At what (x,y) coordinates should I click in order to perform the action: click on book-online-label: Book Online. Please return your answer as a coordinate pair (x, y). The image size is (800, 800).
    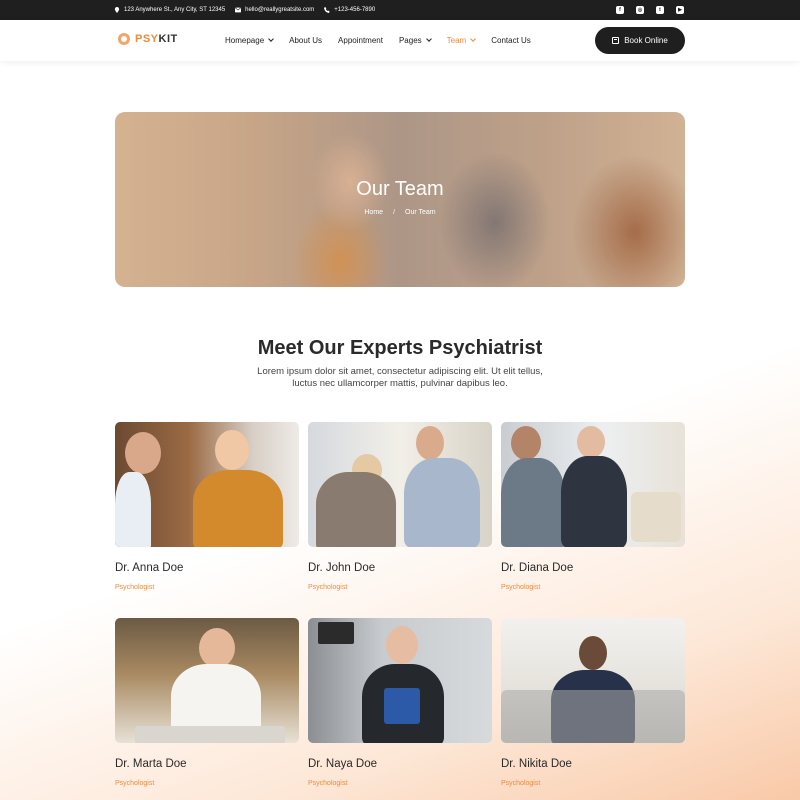
    Looking at the image, I should click on (646, 40).